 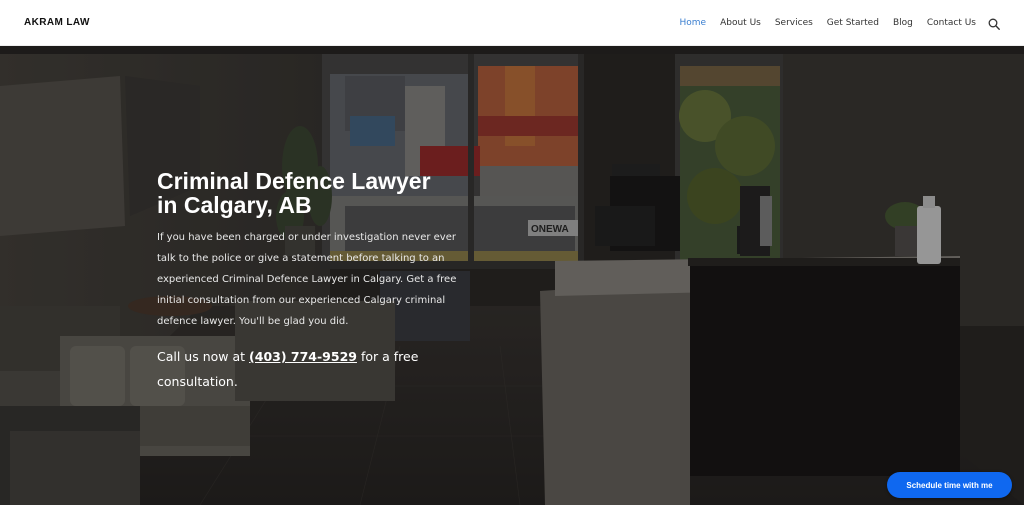 I want to click on cta-prefix: Call us now at, so click(x=201, y=356).